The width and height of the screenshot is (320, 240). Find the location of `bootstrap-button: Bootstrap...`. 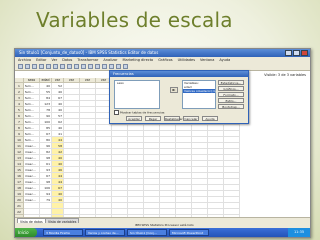

bootstrap-button: Bootstrap... is located at coordinates (231, 106).